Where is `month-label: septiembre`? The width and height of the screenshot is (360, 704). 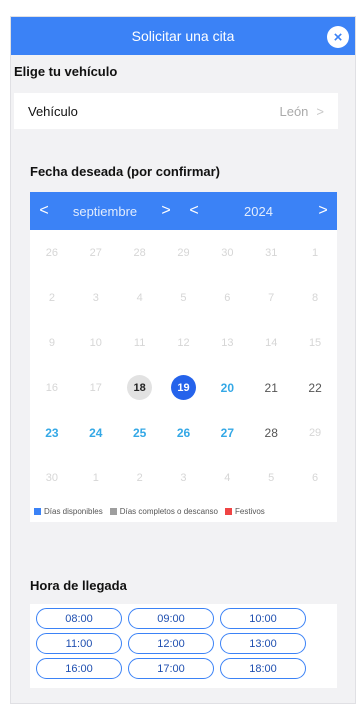
month-label: septiembre is located at coordinates (105, 211).